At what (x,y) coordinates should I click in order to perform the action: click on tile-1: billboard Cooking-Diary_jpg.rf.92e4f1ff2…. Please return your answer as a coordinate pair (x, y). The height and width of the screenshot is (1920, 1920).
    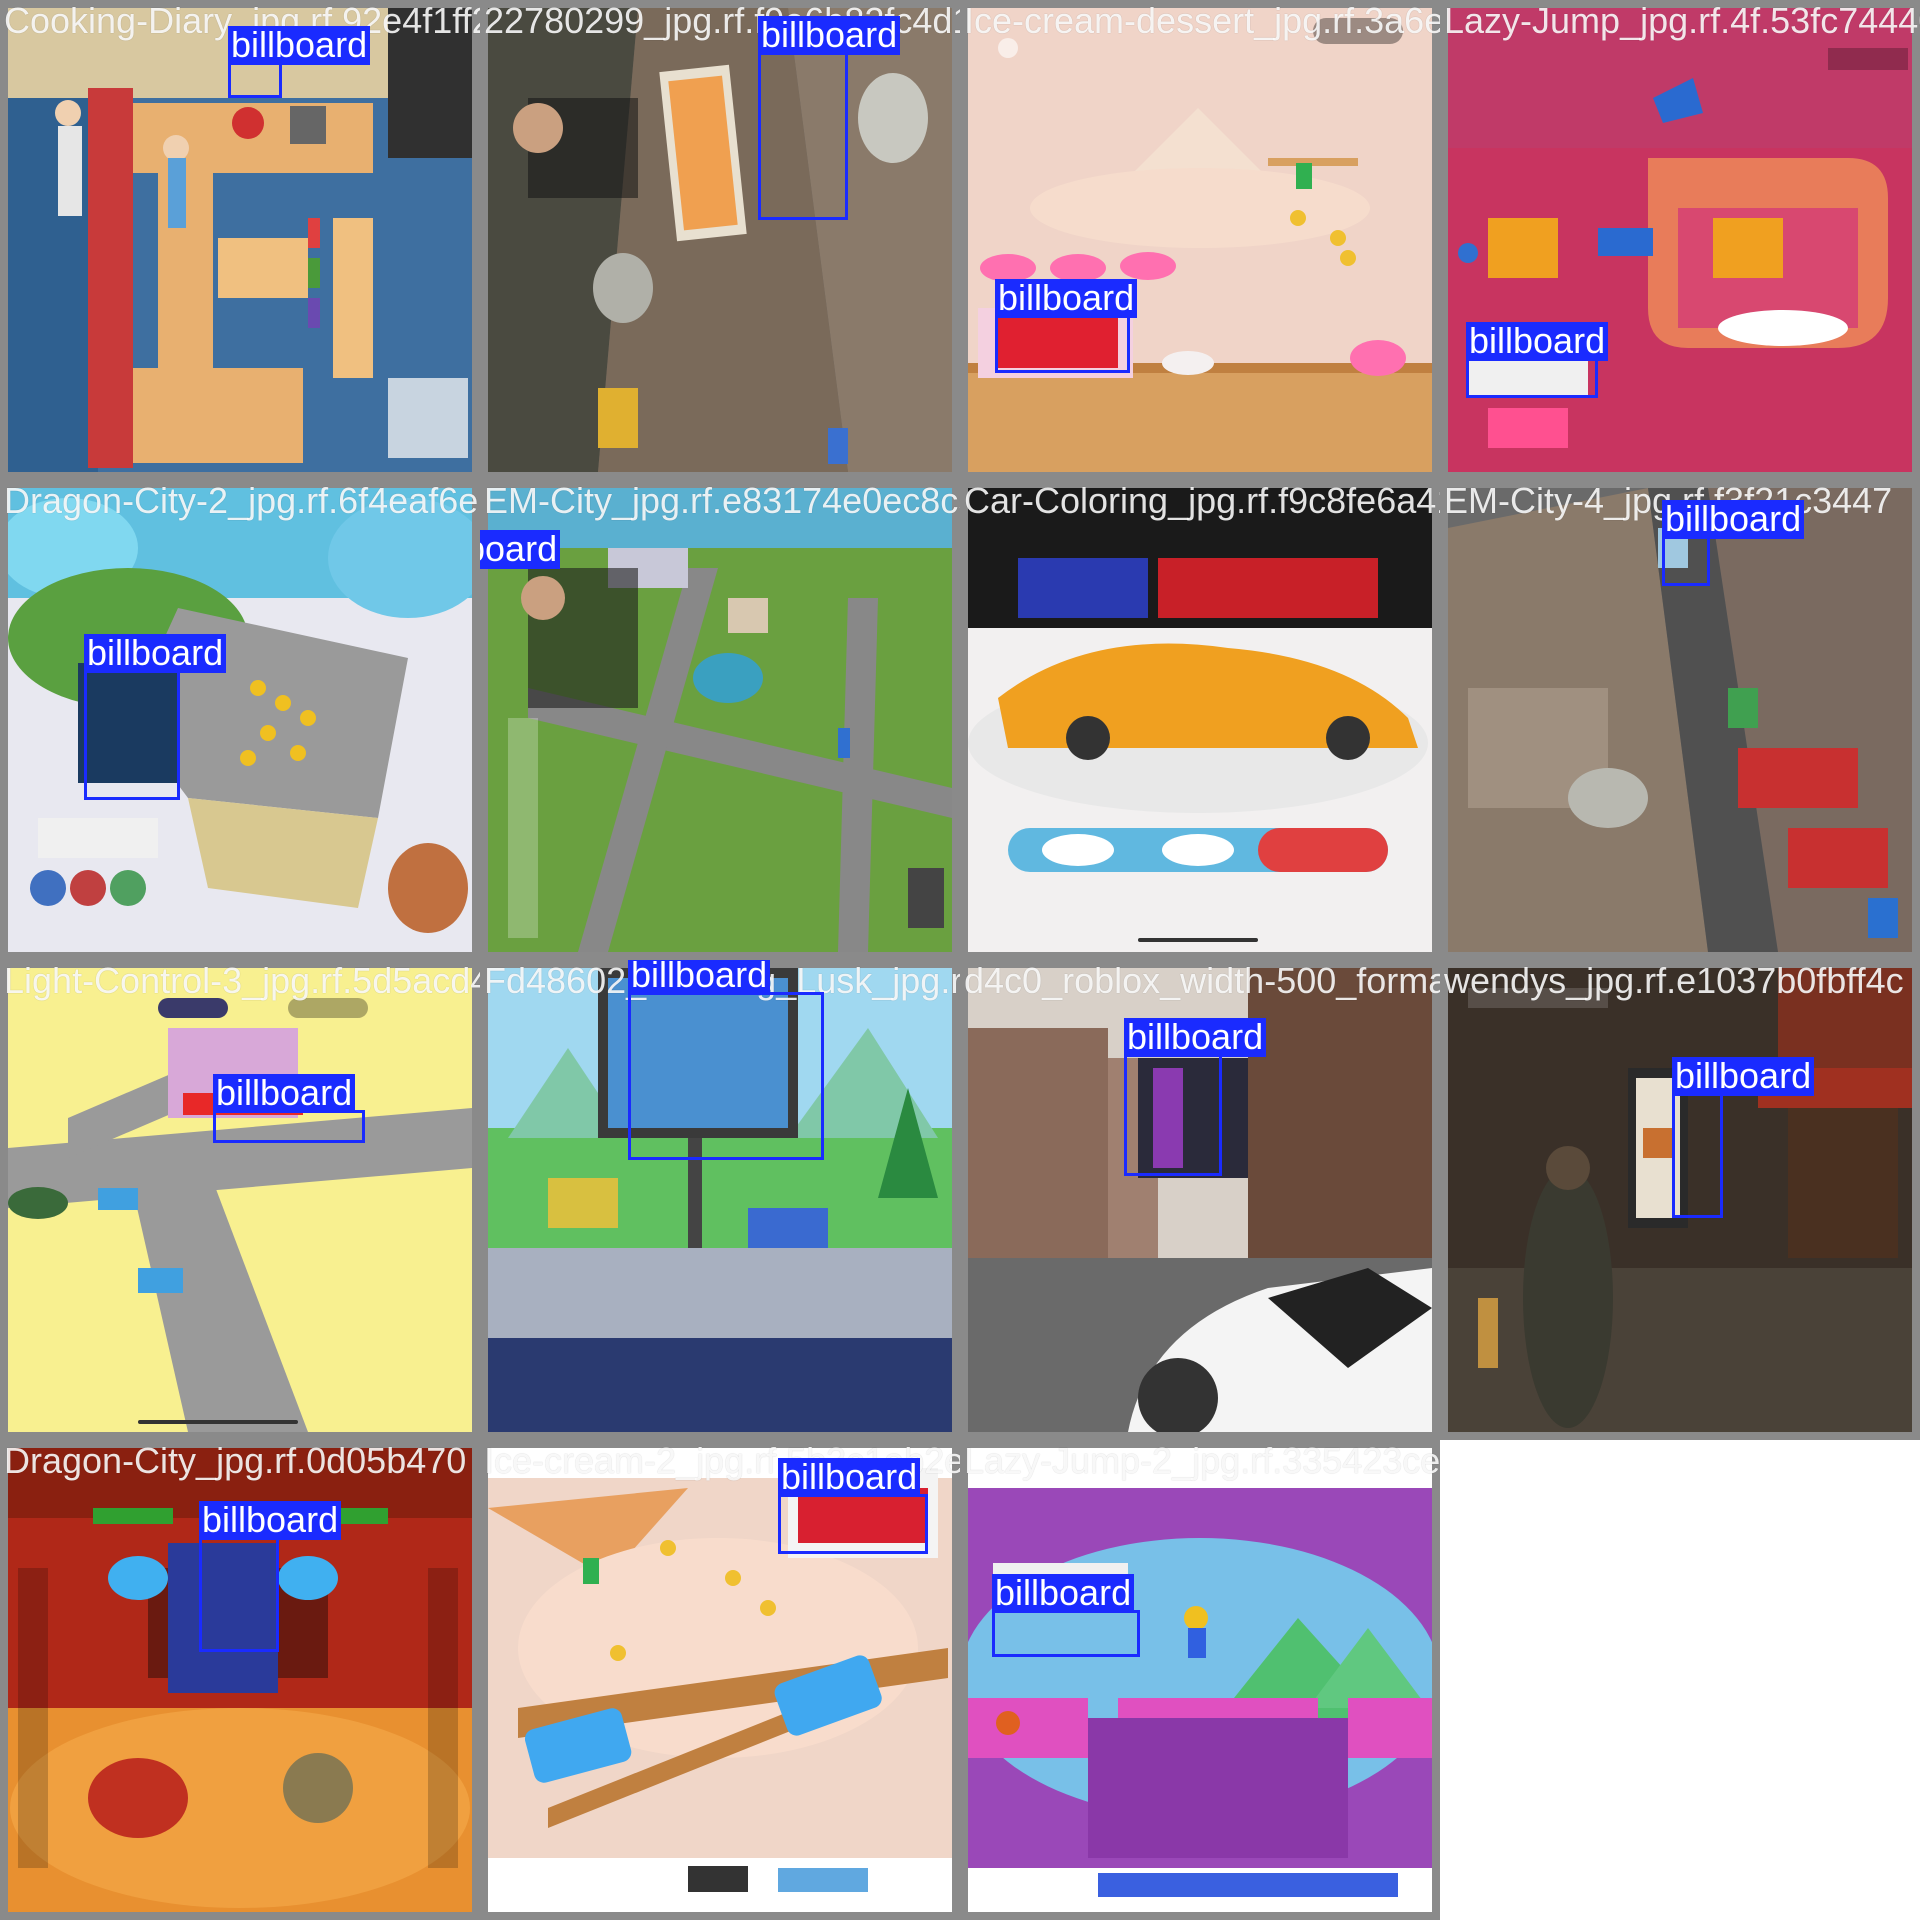
    Looking at the image, I should click on (240, 240).